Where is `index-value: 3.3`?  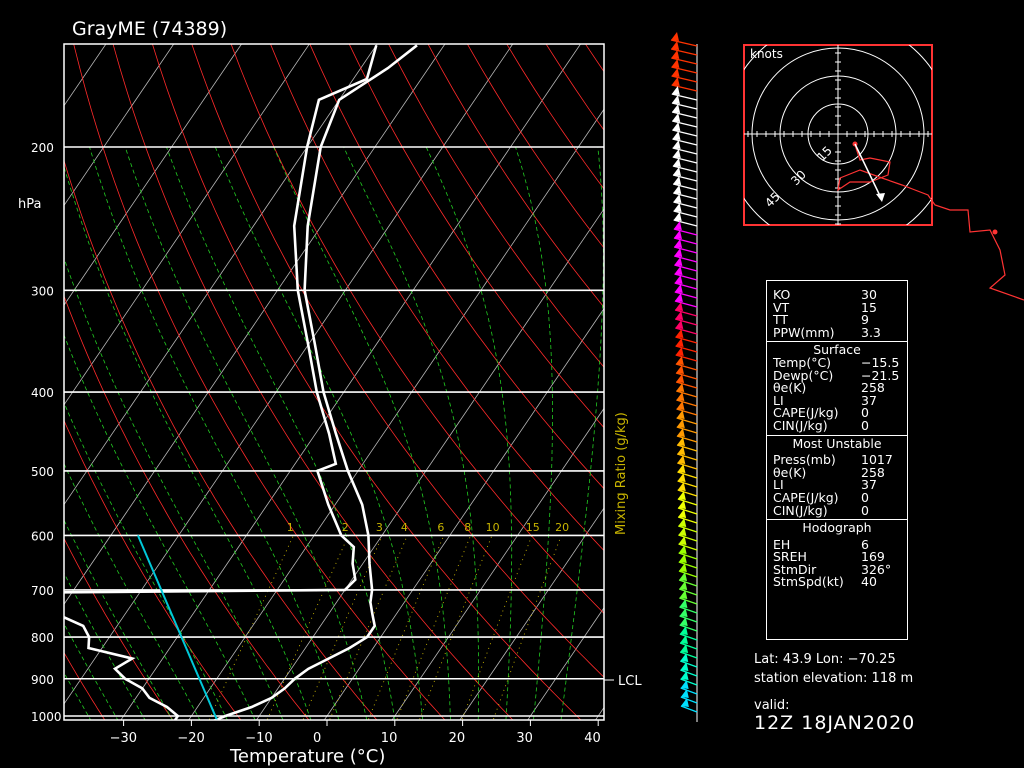
index-value: 3.3 is located at coordinates (871, 332).